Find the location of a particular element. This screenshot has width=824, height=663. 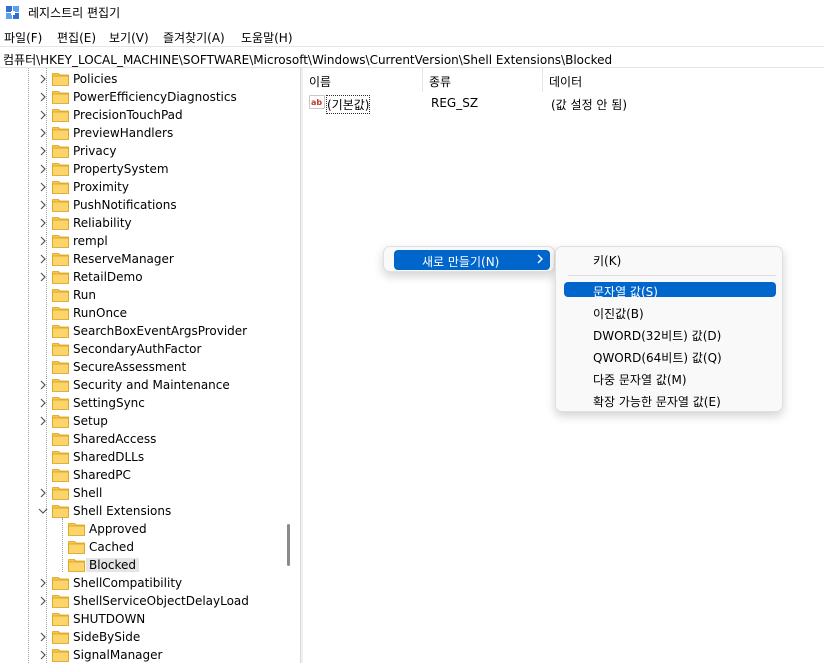

tree-item-label: ReserveManager is located at coordinates (123, 259).